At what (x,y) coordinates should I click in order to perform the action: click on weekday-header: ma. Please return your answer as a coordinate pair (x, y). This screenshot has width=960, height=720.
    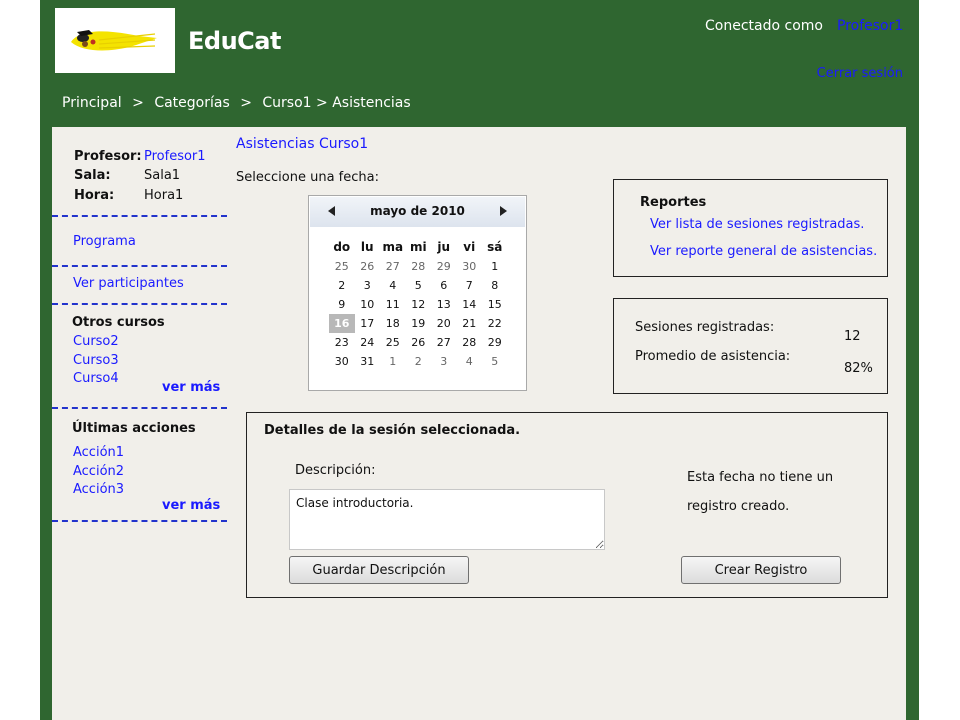
    Looking at the image, I should click on (393, 247).